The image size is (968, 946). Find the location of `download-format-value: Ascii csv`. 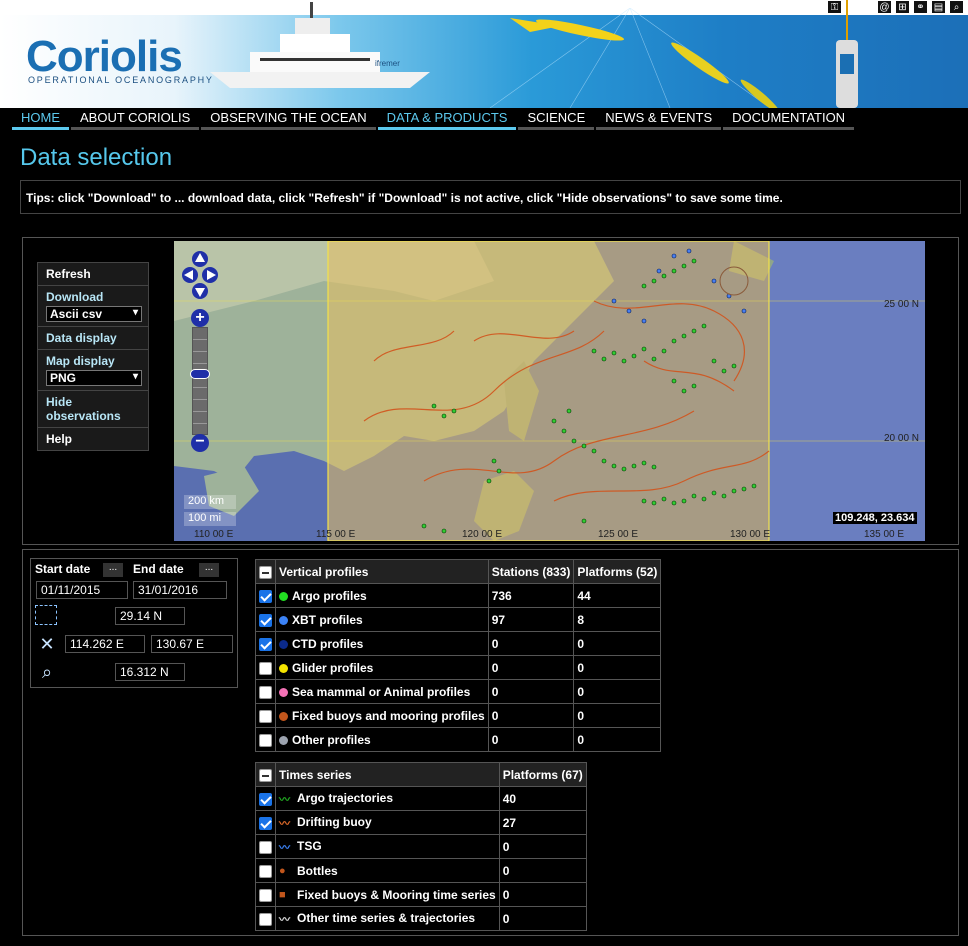

download-format-value: Ascii csv is located at coordinates (76, 314).